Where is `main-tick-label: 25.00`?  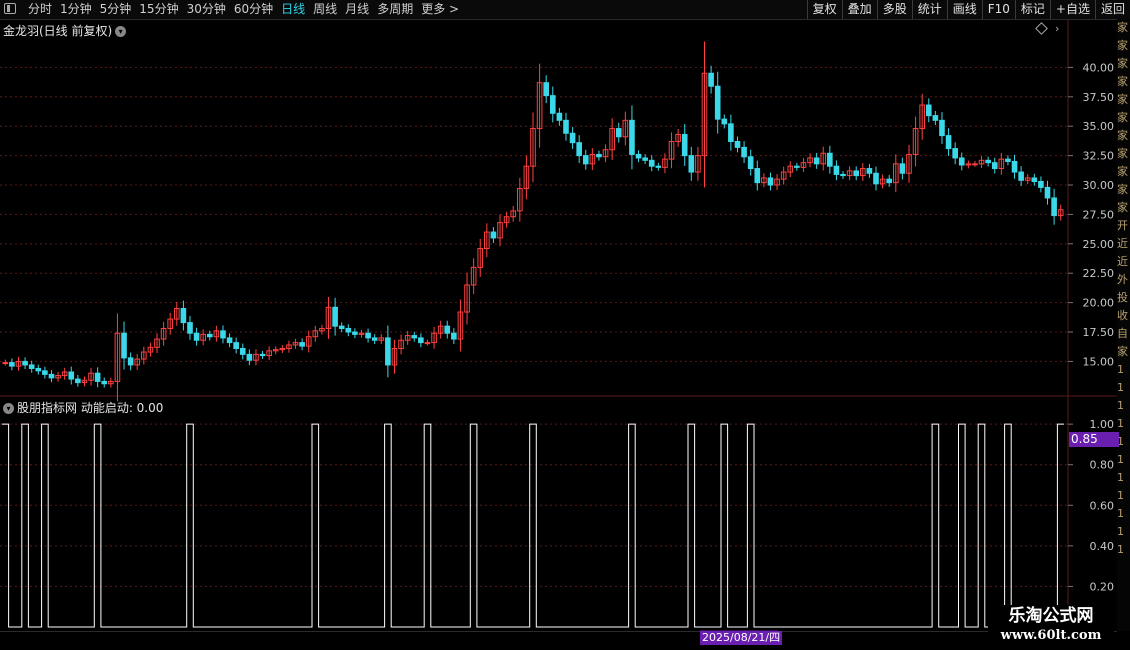
main-tick-label: 25.00 is located at coordinates (1099, 244).